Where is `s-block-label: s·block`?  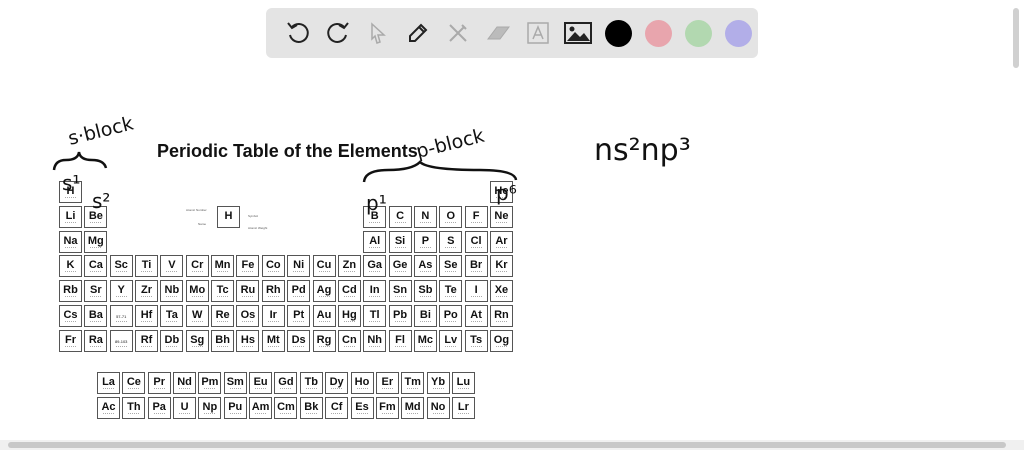
s-block-label: s·block is located at coordinates (101, 130).